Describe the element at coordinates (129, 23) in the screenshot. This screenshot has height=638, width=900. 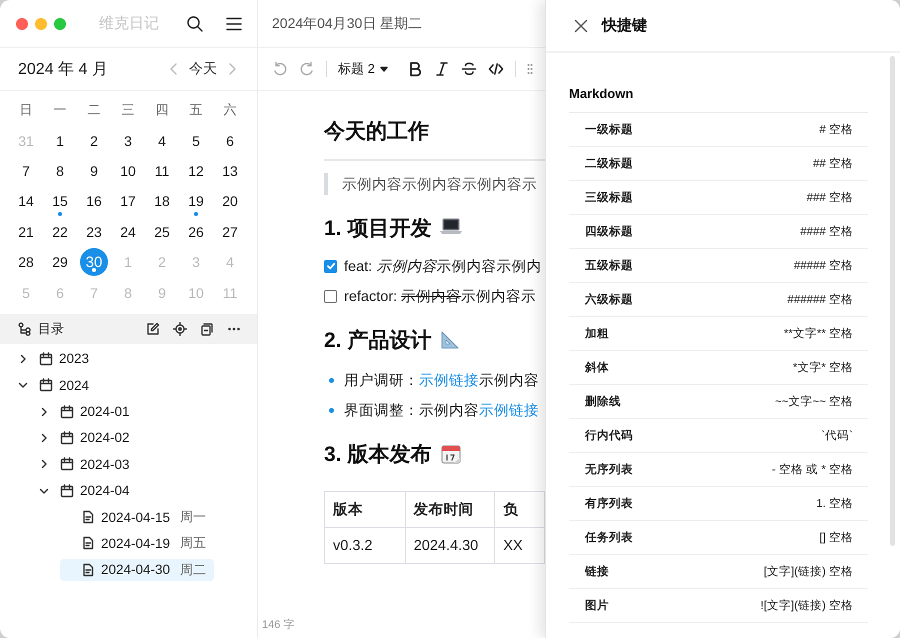
I see `app-title: 维克日记` at that location.